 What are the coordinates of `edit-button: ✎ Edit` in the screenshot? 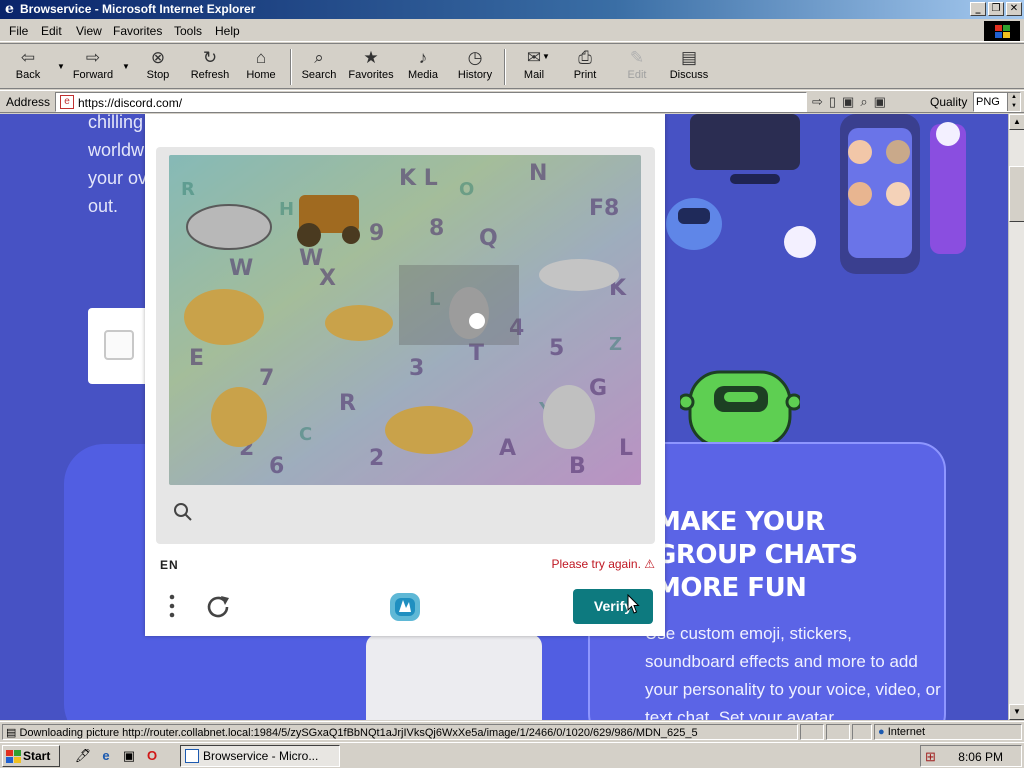 It's located at (637, 67).